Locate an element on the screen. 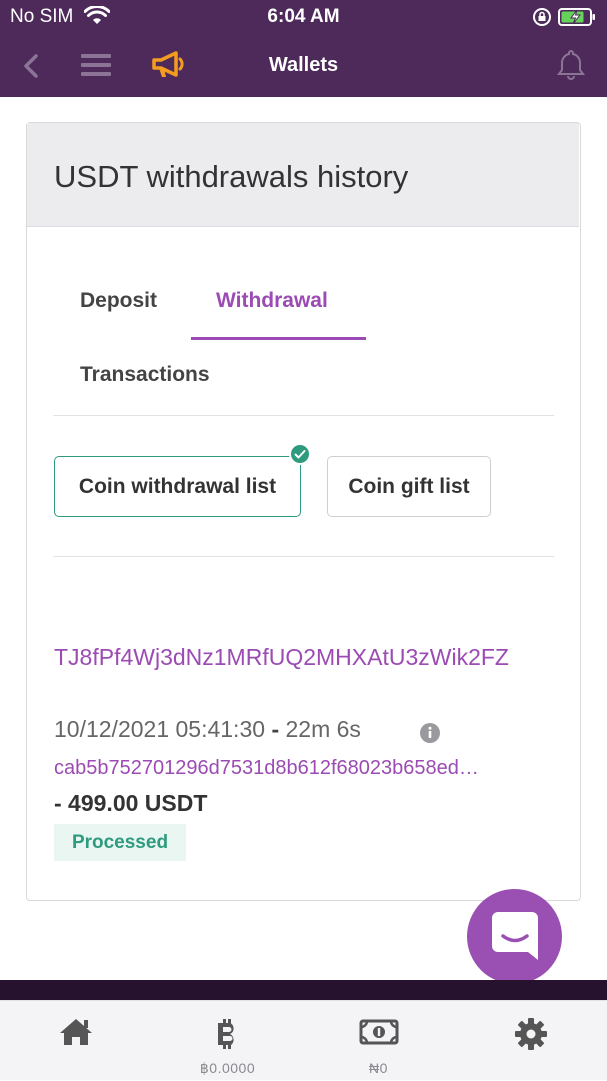 The image size is (607, 1081). withdrawal-meta: 10/12/2021 05:41:30 - 22m 6s is located at coordinates (207, 729).